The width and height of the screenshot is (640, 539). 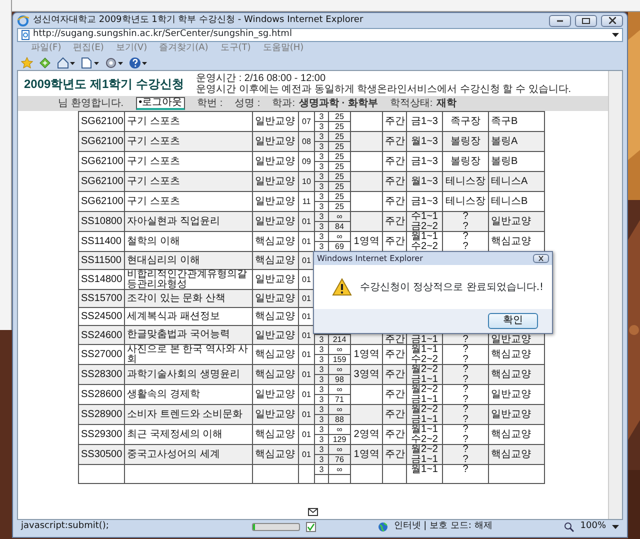 I want to click on security-zone: 인터넷 | 보호 모드: 해제, so click(x=443, y=527).